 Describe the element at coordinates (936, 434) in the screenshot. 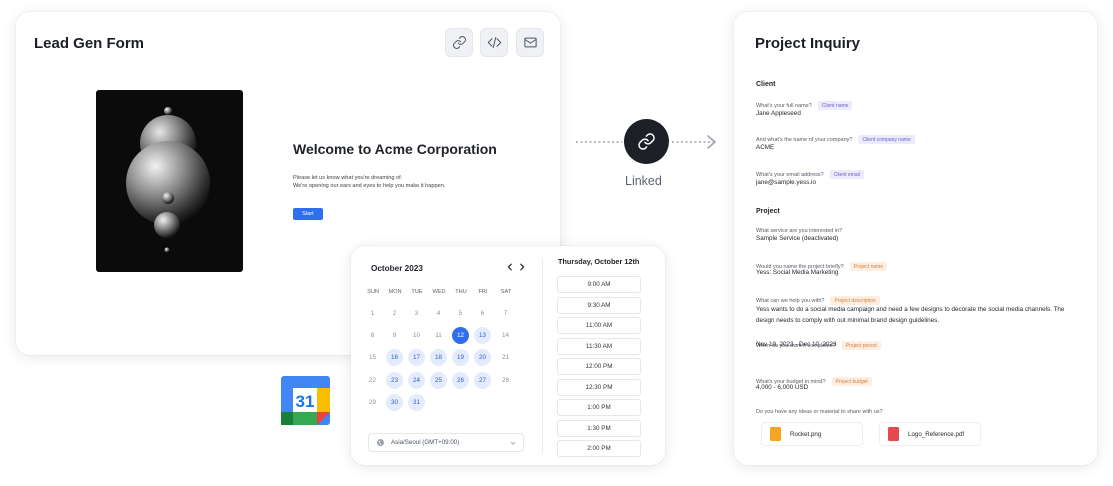

I see `attachment-name: Logo_Reference.pdf` at that location.